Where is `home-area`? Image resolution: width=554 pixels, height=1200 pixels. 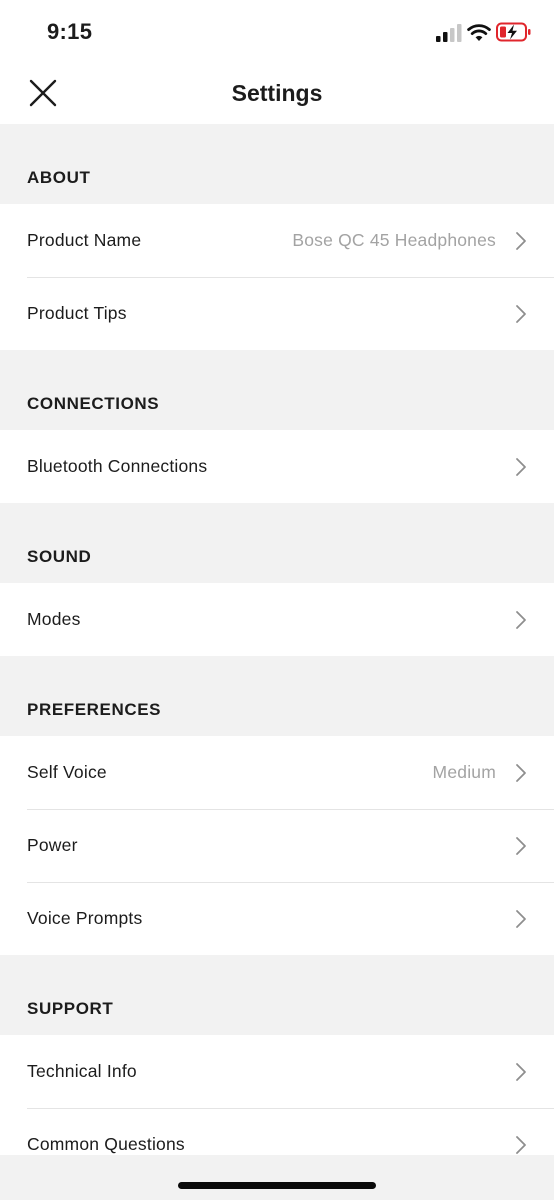
home-area is located at coordinates (277, 1177).